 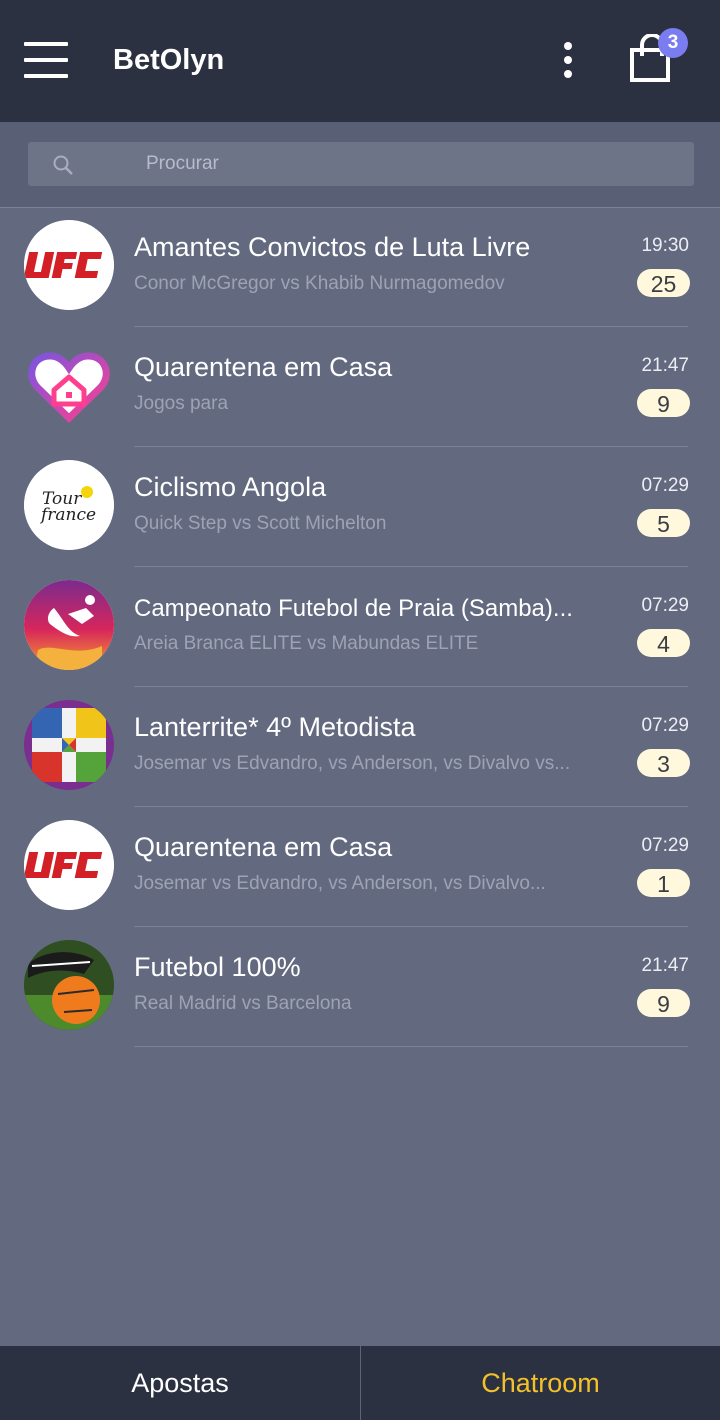 I want to click on svg-text: france, so click(x=67, y=515).